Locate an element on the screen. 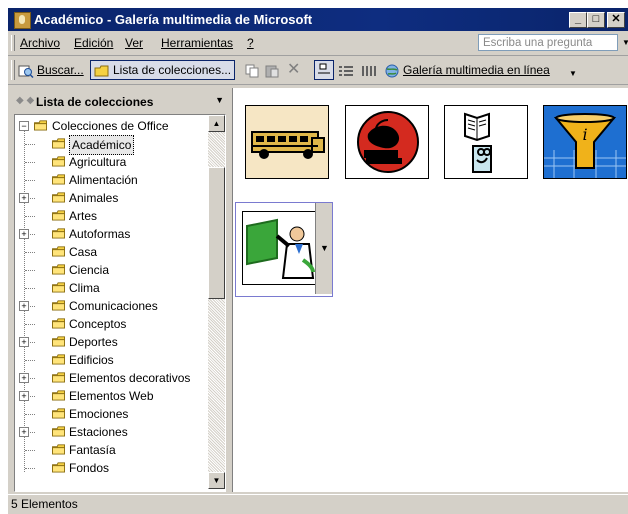  ask-question-input: Escriba una pregunta is located at coordinates (548, 42).